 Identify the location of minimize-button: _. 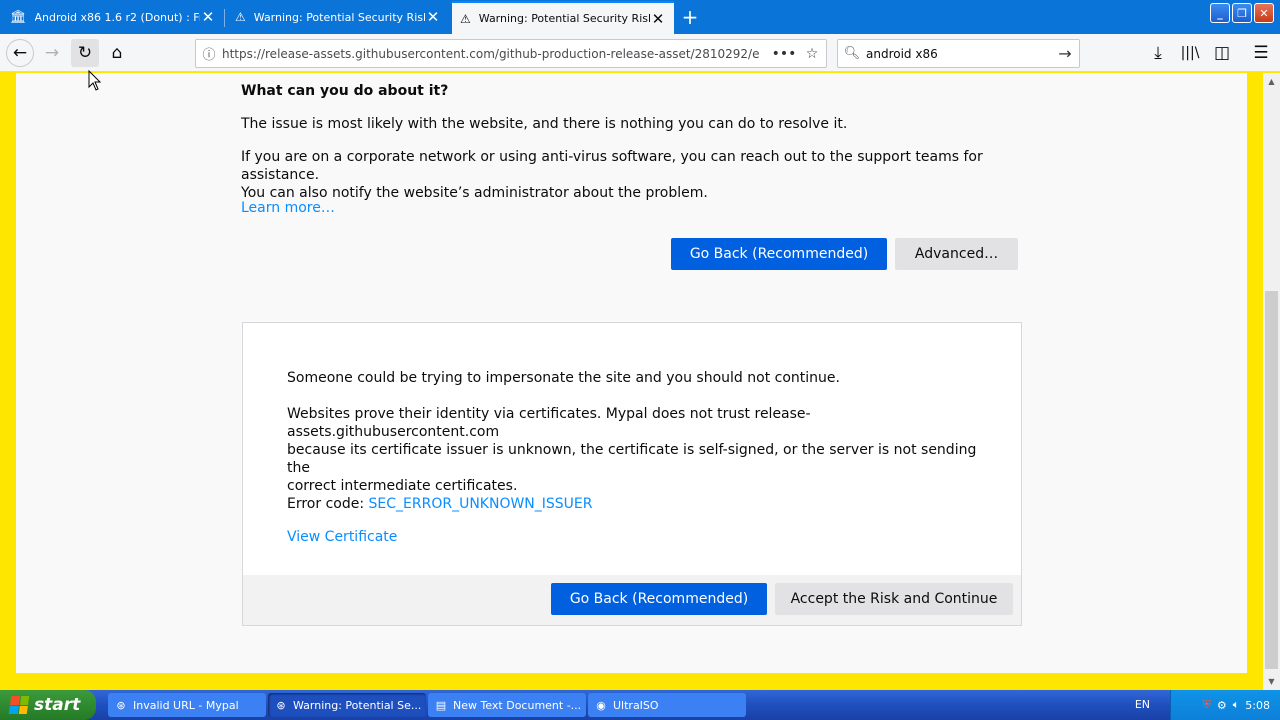
(1220, 13).